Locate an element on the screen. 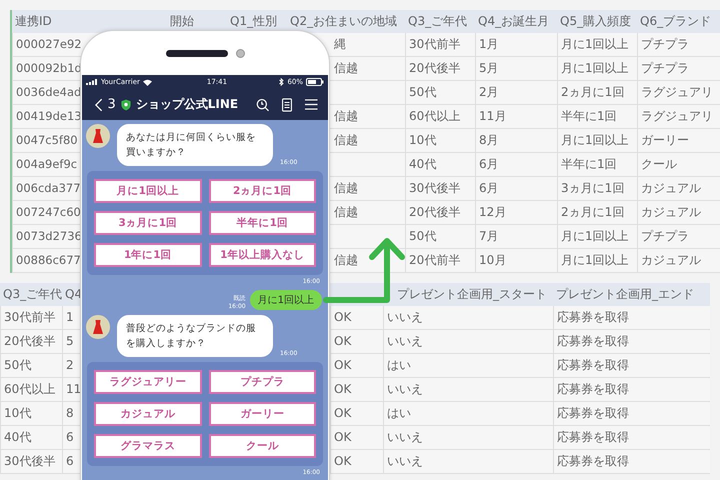  table-cell: 10月 is located at coordinates (492, 260).